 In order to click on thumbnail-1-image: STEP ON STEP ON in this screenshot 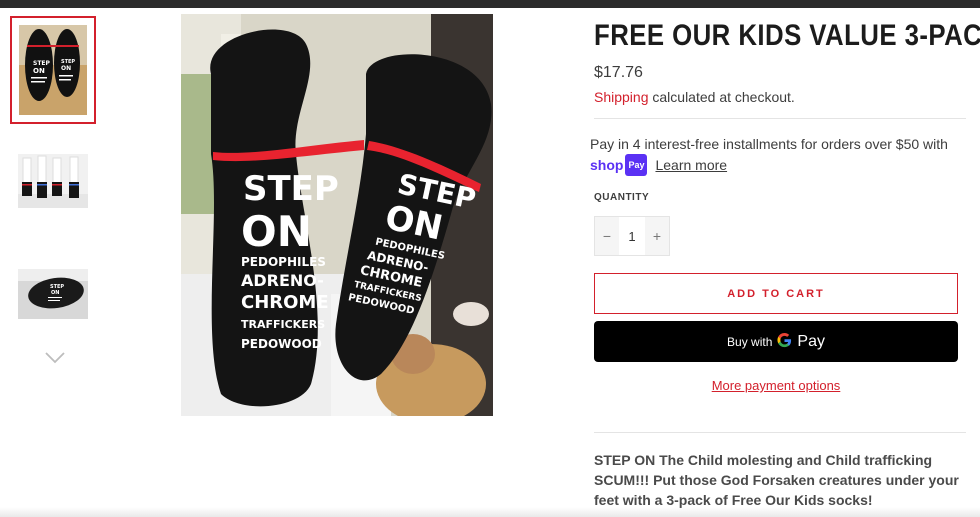, I will do `click(53, 70)`.